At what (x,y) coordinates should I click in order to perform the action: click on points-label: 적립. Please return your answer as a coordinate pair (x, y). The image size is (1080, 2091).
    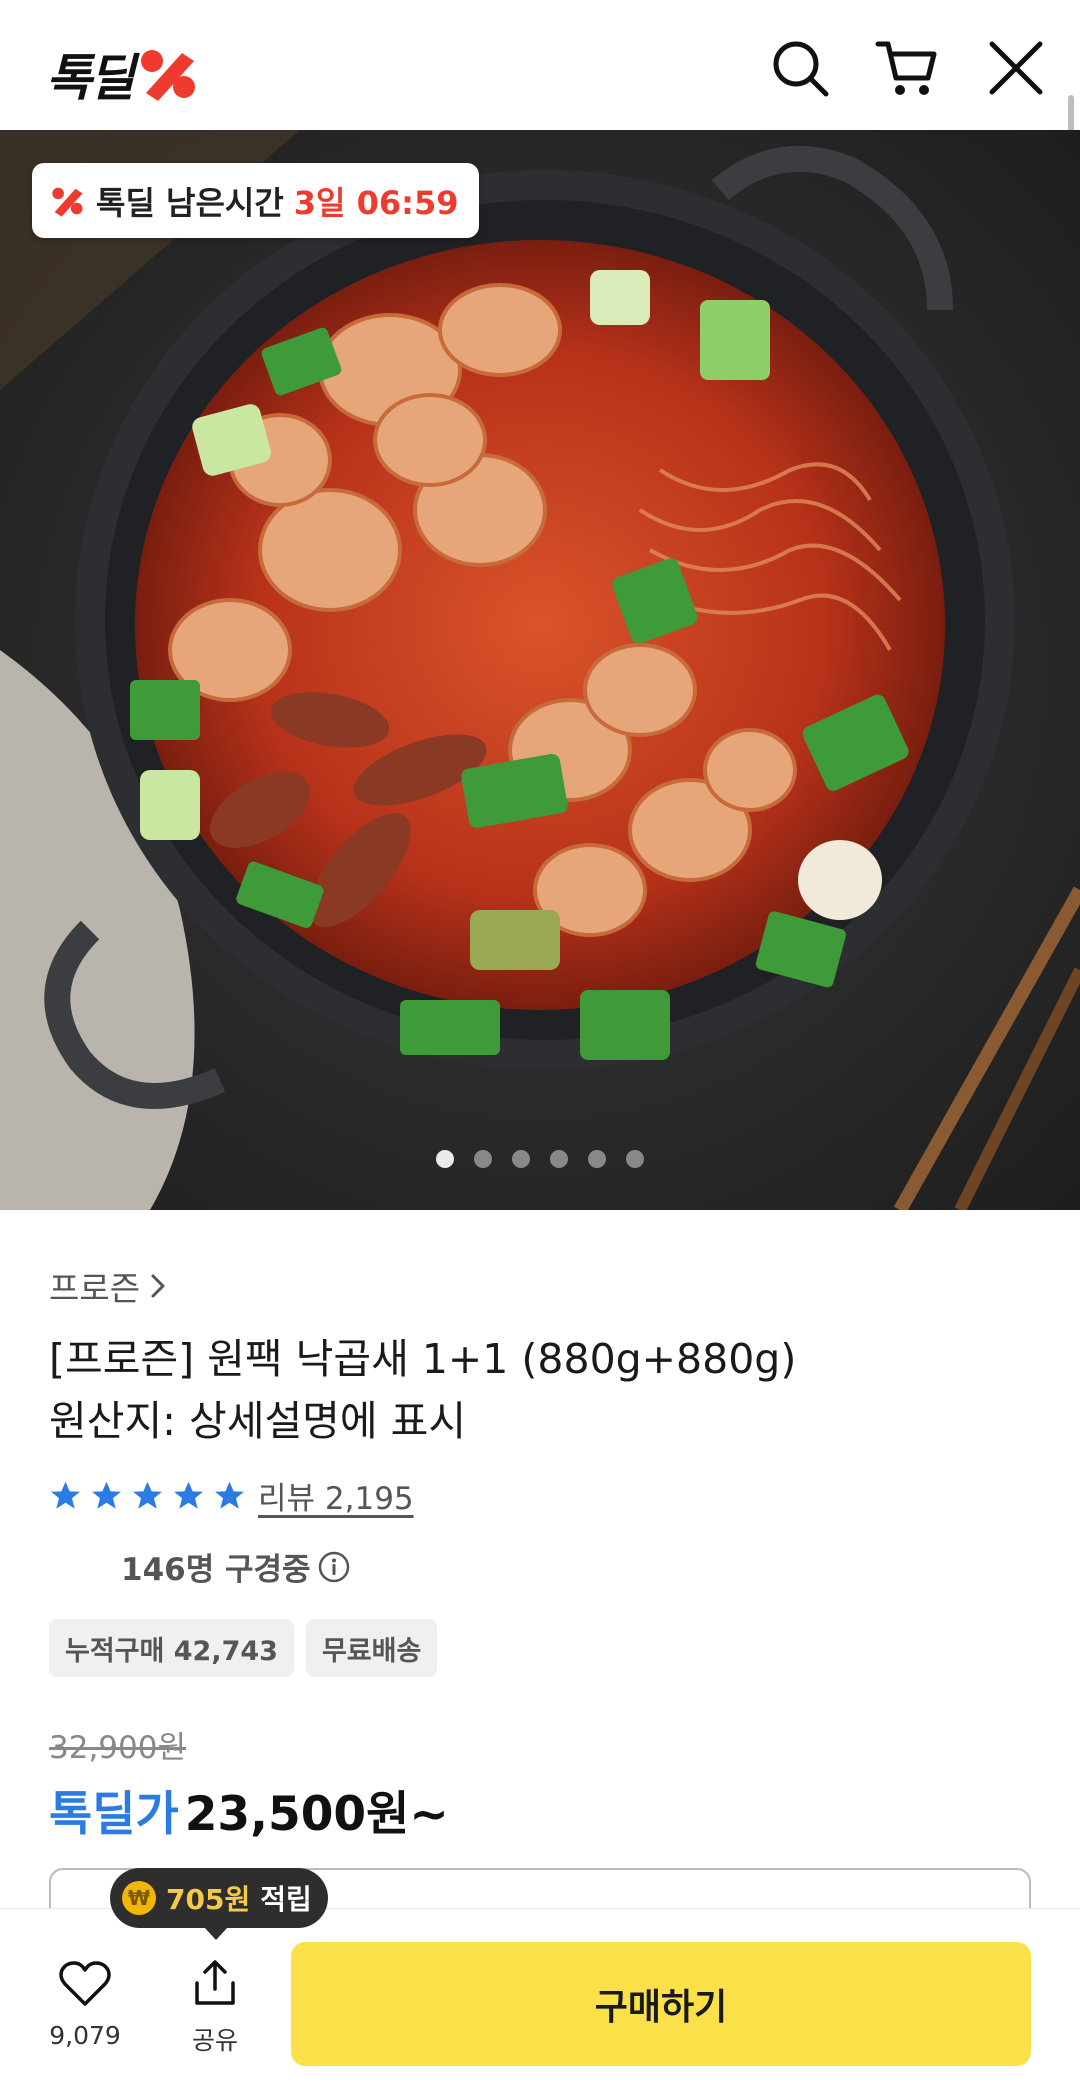
    Looking at the image, I should click on (286, 1899).